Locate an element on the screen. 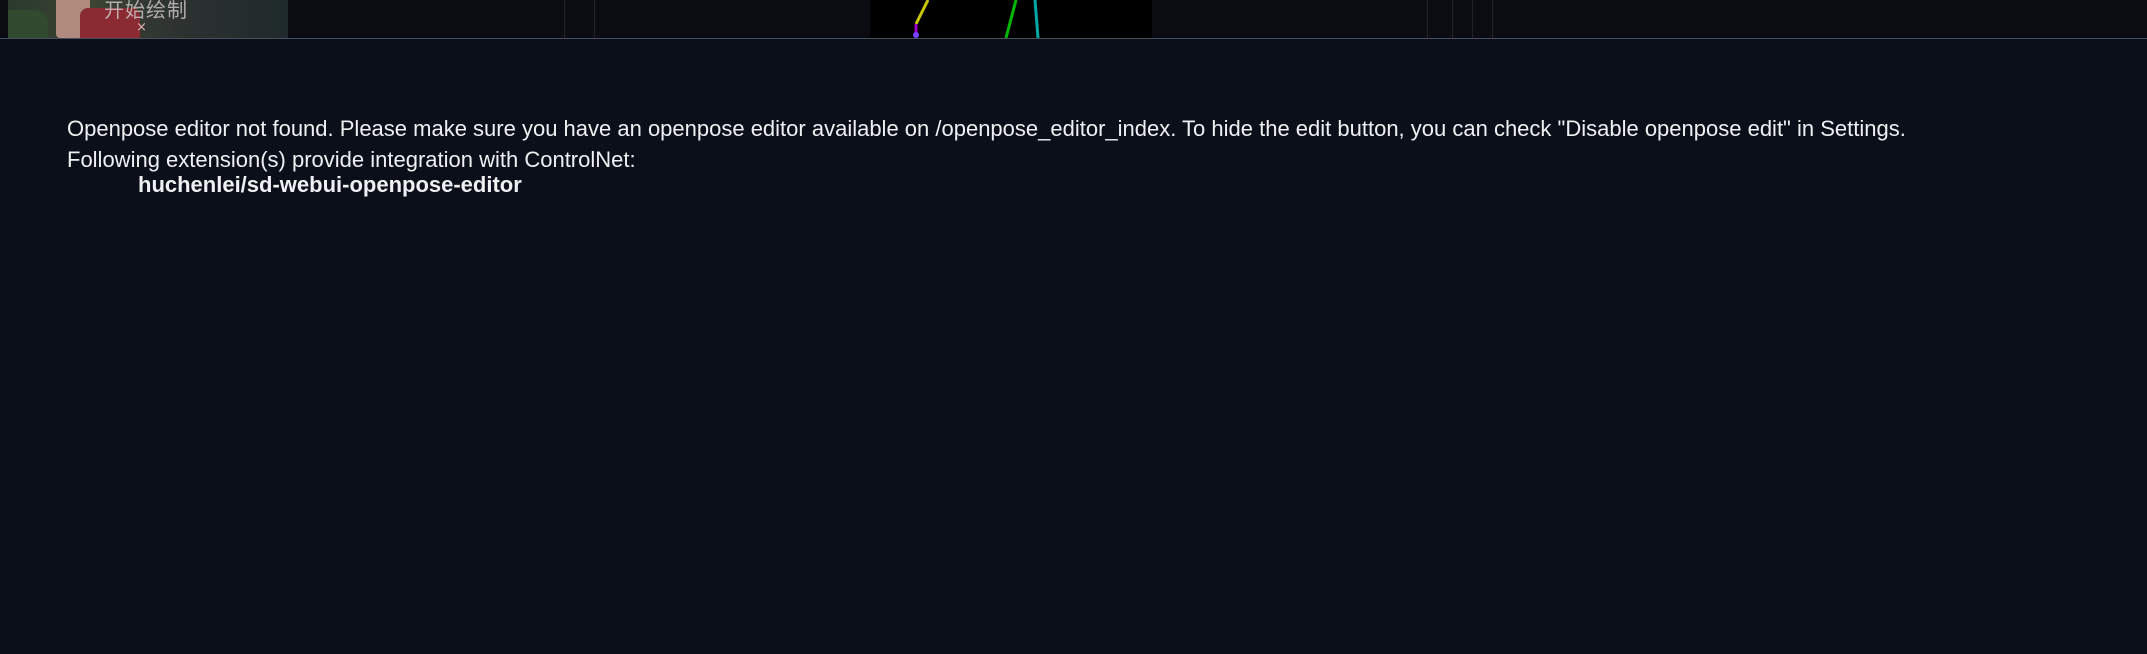  thumbnail-foliage is located at coordinates (28, 24).